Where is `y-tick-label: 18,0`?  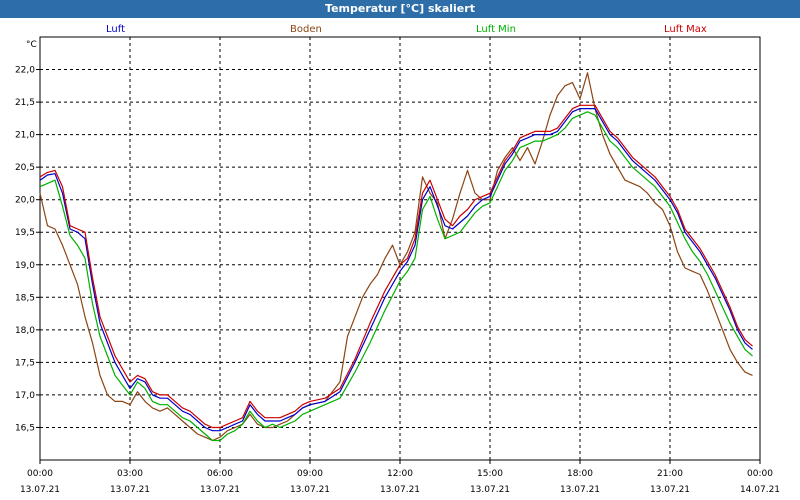
y-tick-label: 18,0 is located at coordinates (25, 331).